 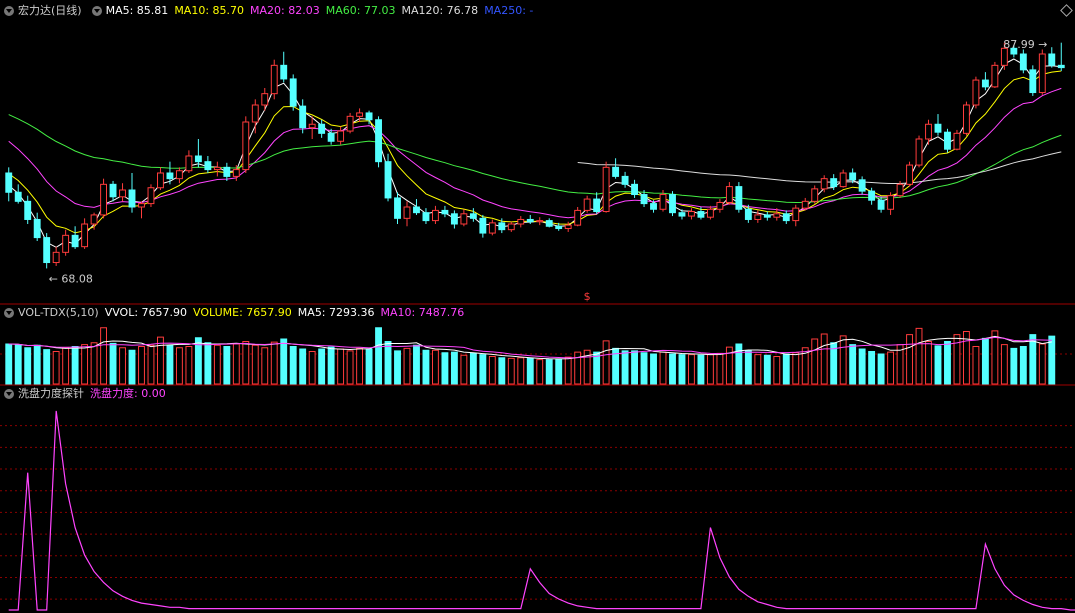 What do you see at coordinates (509, 10) in the screenshot?
I see `ma-legend-item: MA250: -` at bounding box center [509, 10].